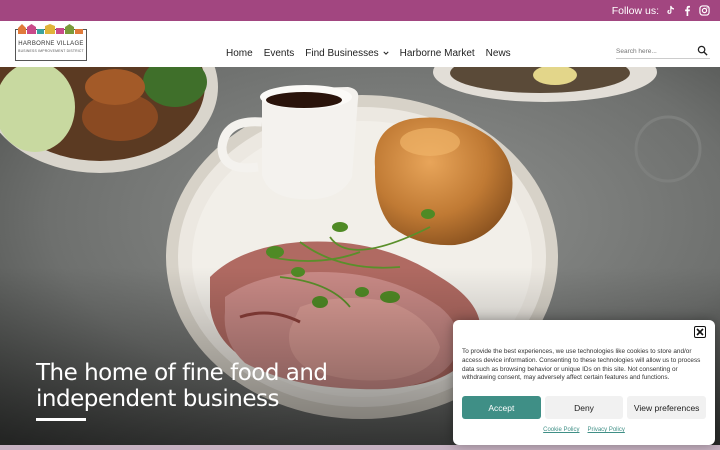 The width and height of the screenshot is (720, 450). I want to click on section-divider, so click(360, 447).